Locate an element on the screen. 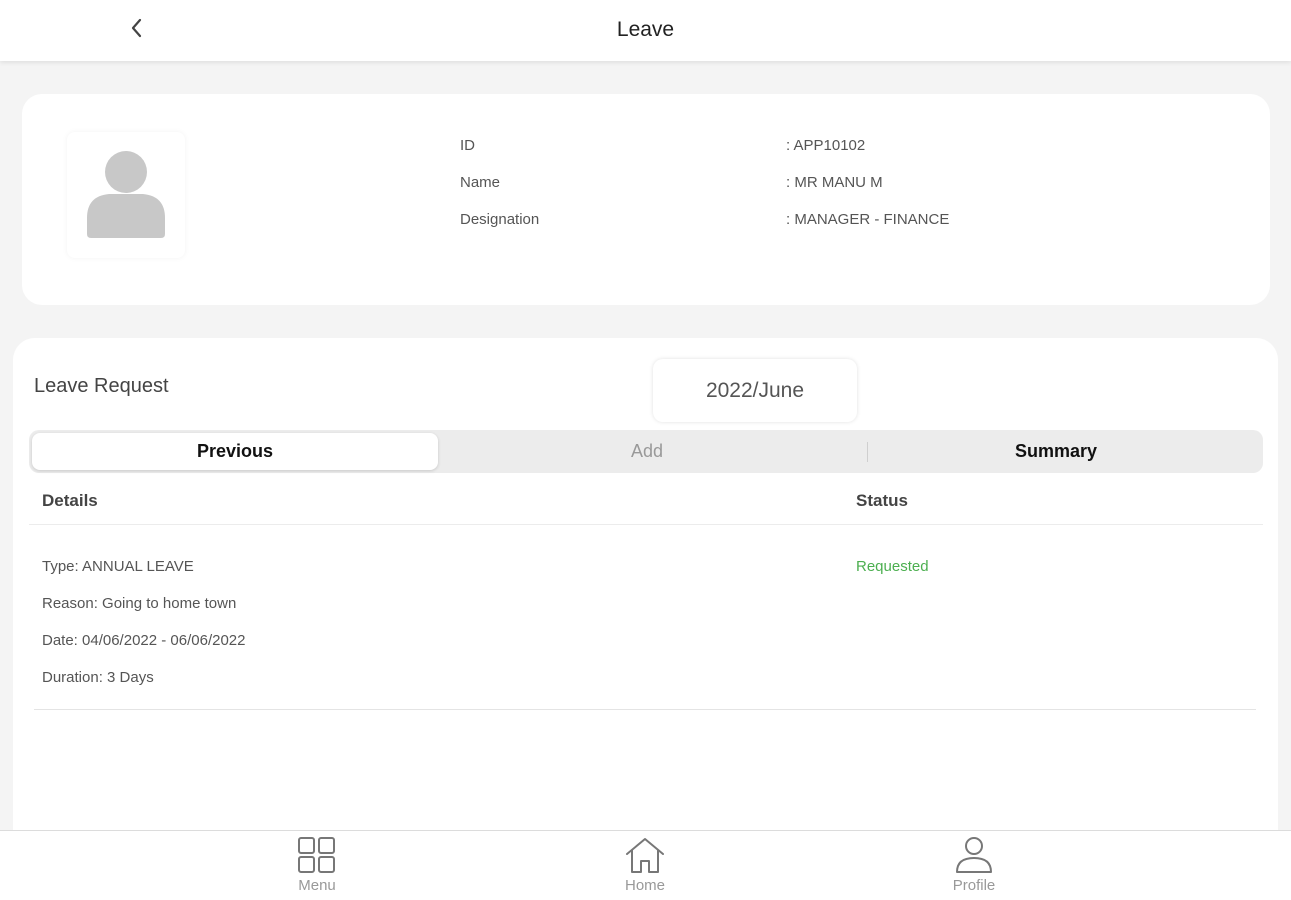 This screenshot has width=1291, height=900. avatar is located at coordinates (126, 195).